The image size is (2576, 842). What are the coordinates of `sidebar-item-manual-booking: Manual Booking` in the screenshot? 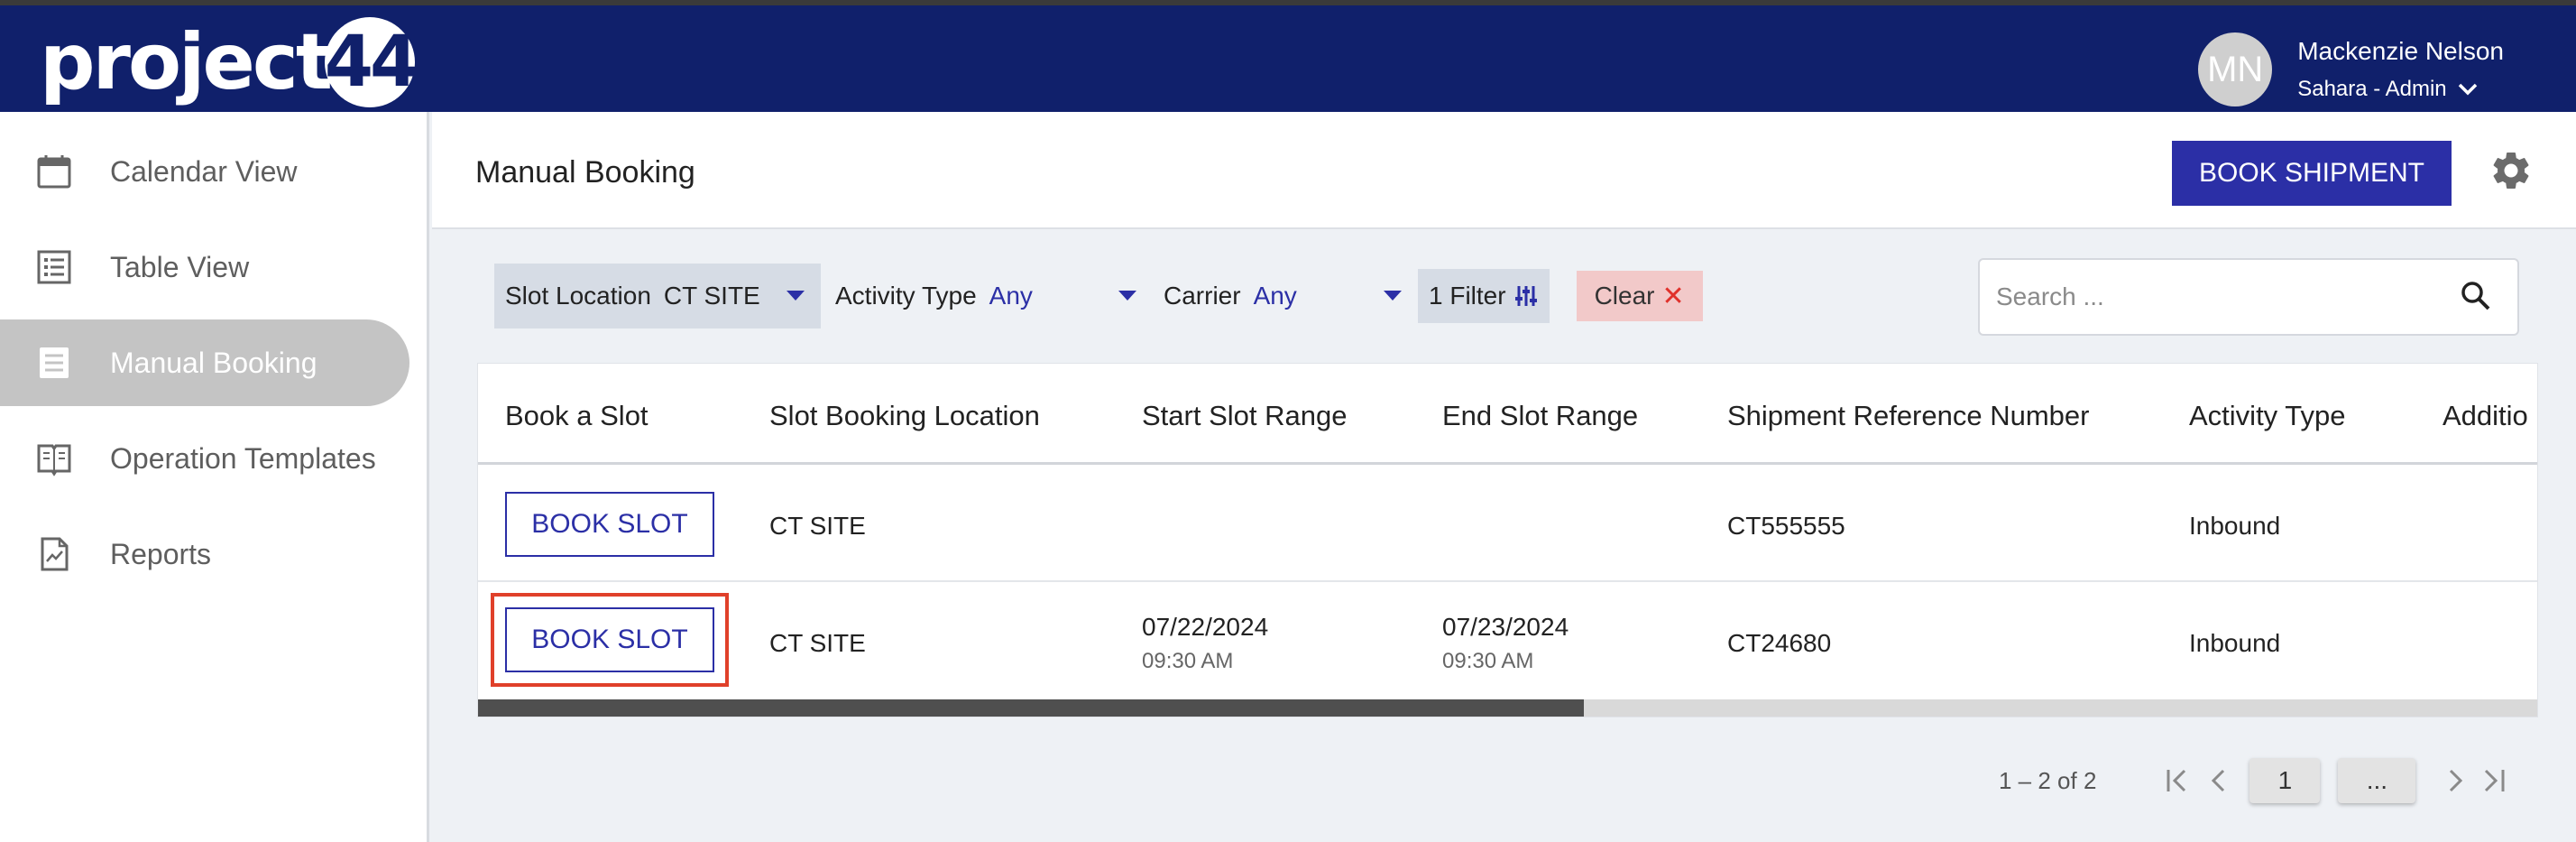 It's located at (204, 362).